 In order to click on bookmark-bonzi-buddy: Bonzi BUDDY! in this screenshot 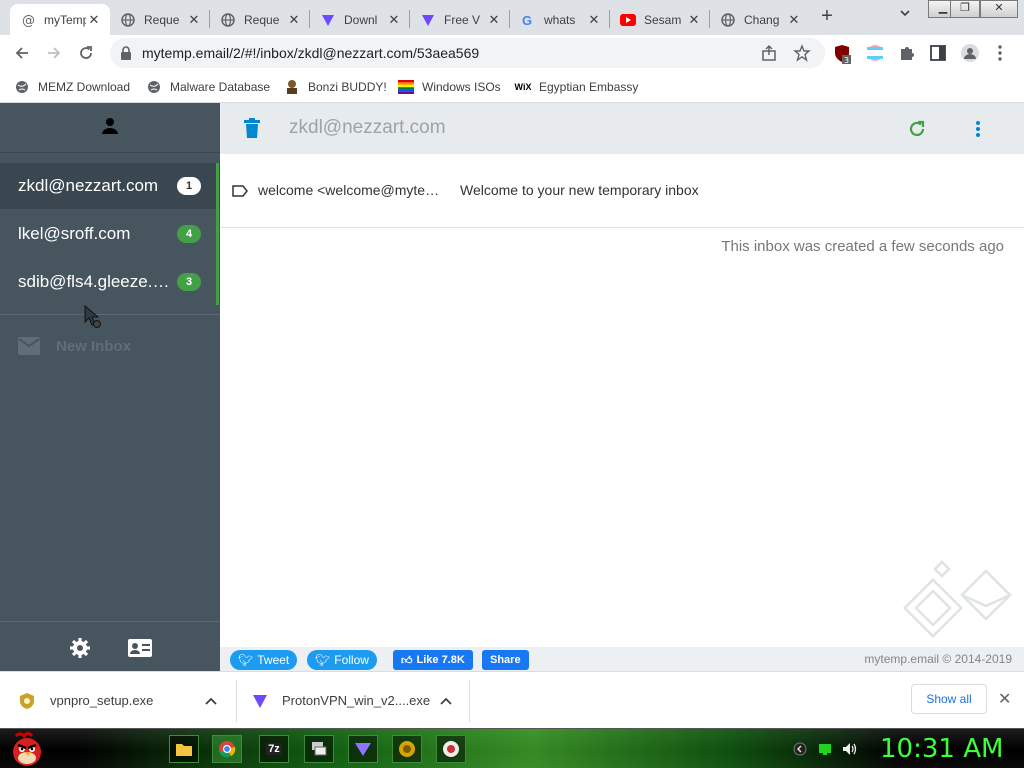, I will do `click(335, 87)`.